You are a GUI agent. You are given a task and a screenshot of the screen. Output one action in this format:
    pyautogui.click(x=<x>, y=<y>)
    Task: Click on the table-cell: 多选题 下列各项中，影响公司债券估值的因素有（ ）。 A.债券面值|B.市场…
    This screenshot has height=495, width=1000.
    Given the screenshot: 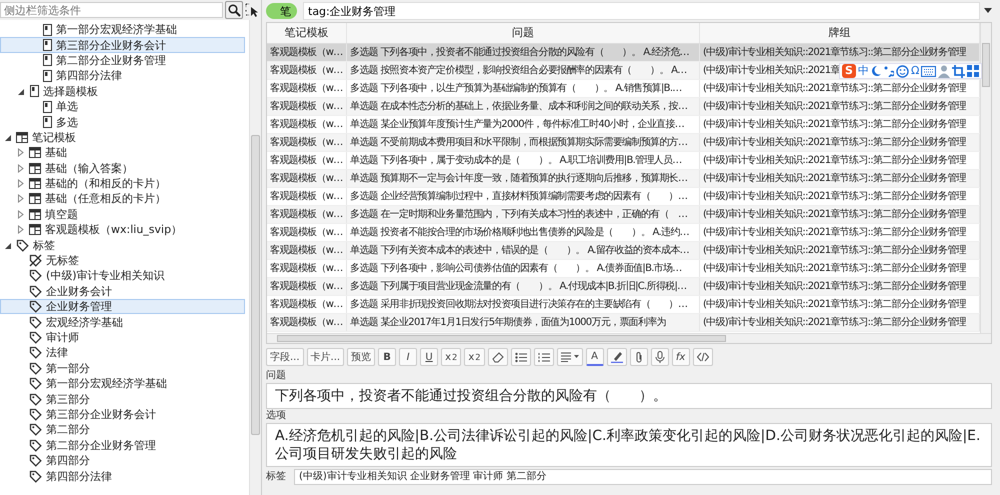 What is the action you would take?
    pyautogui.click(x=523, y=268)
    